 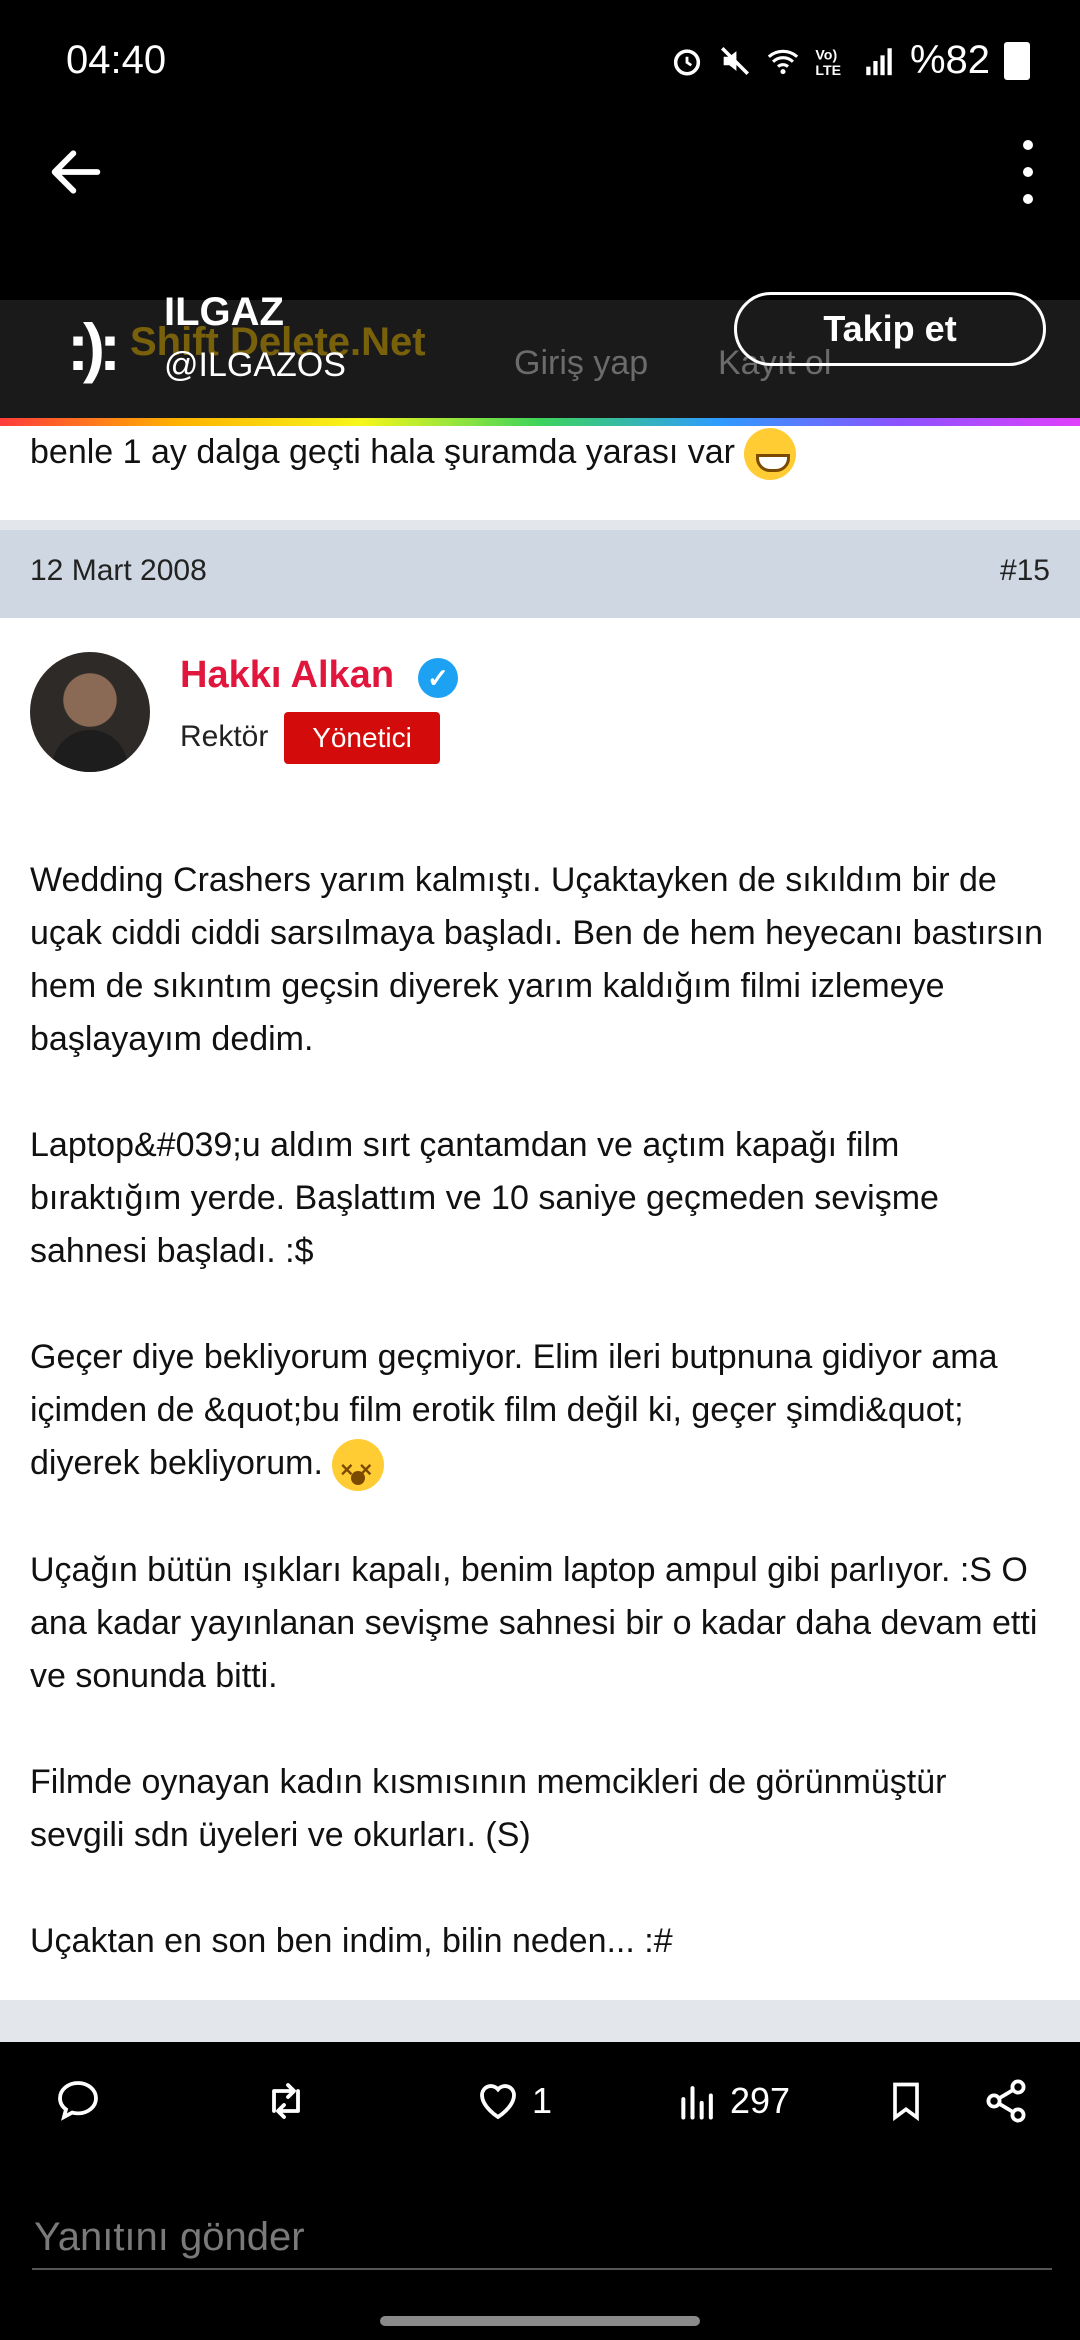 What do you see at coordinates (850, 60) in the screenshot?
I see `status-icons: Vo) LTE %82` at bounding box center [850, 60].